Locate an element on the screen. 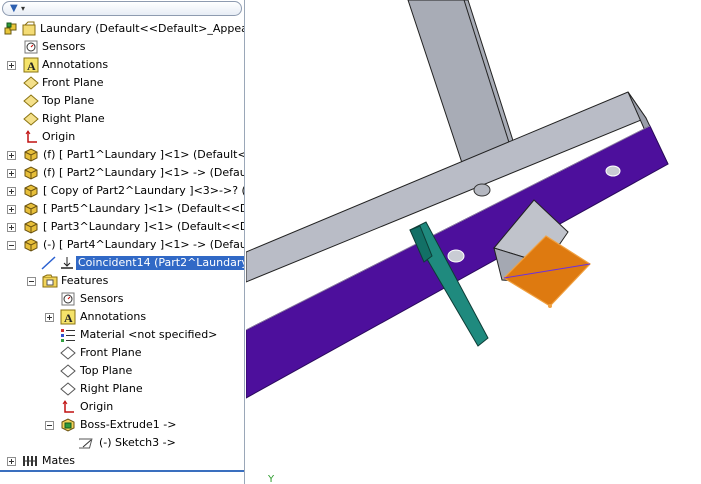  tree-item-label: Material <not specified> is located at coordinates (149, 334).